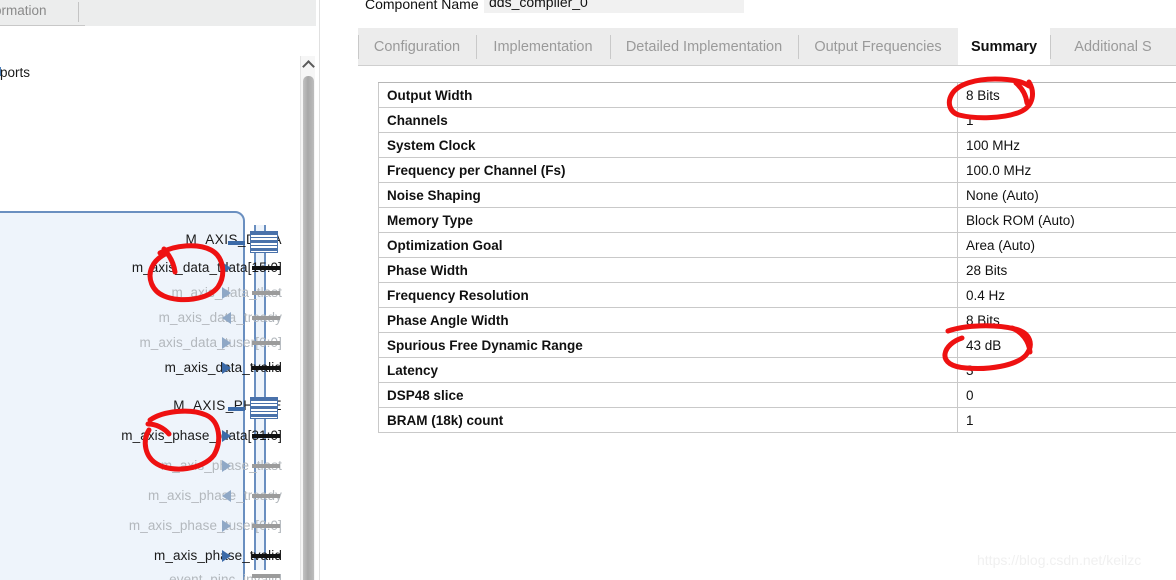 This screenshot has height=580, width=1176. What do you see at coordinates (202, 13) in the screenshot?
I see `left-tabstrip-filler` at bounding box center [202, 13].